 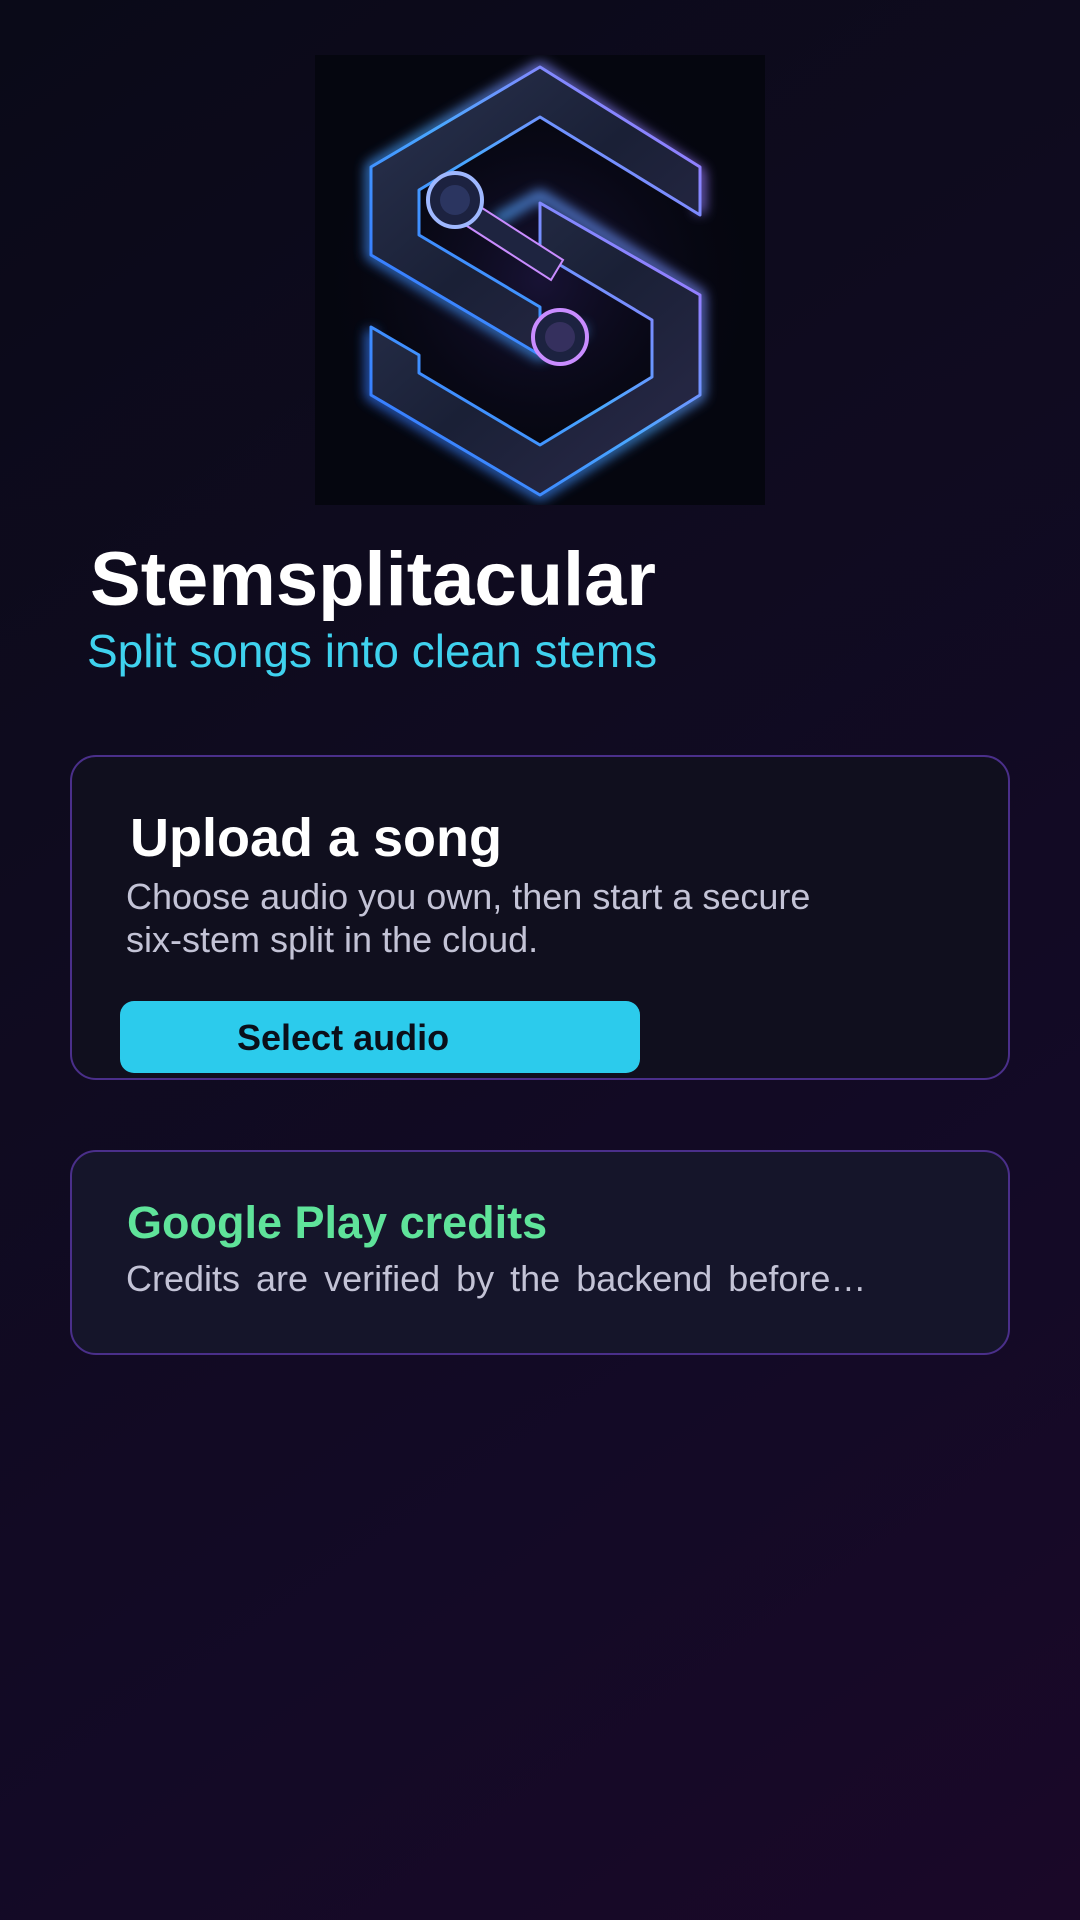 What do you see at coordinates (343, 1037) in the screenshot?
I see `select-audio-button-label: Select audio` at bounding box center [343, 1037].